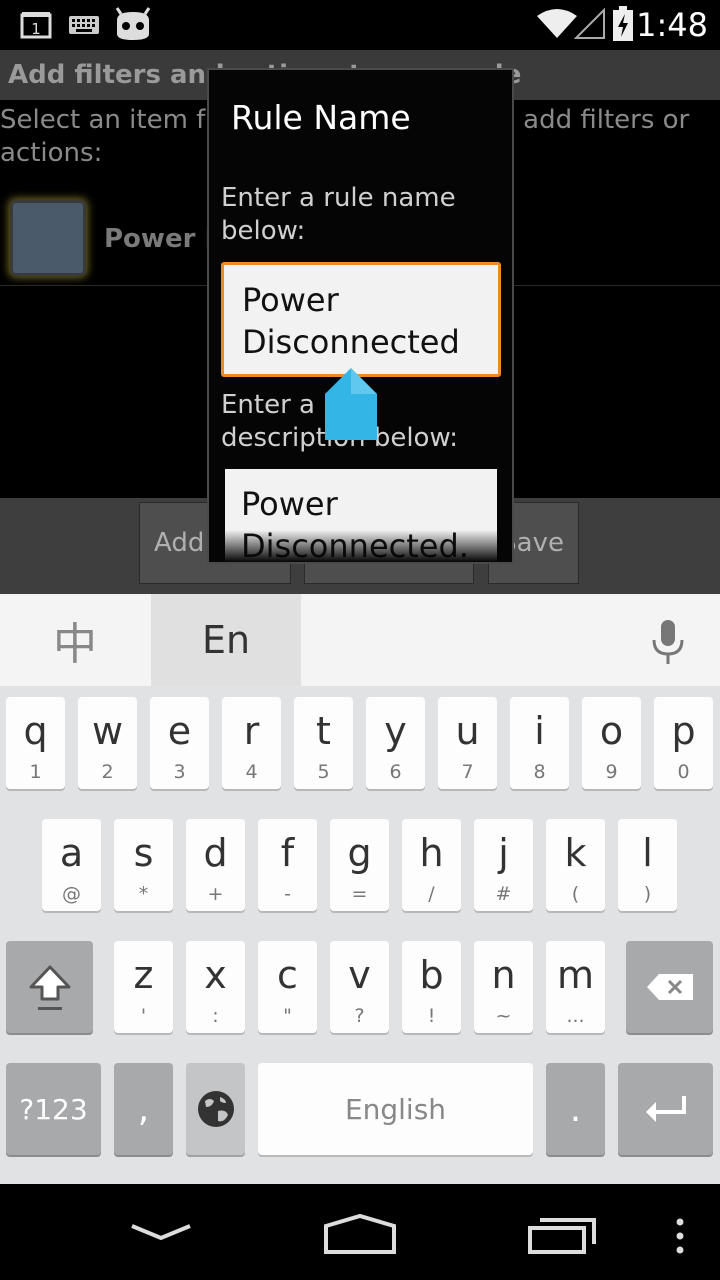 The image size is (720, 1280). I want to click on space-key: English, so click(395, 1109).